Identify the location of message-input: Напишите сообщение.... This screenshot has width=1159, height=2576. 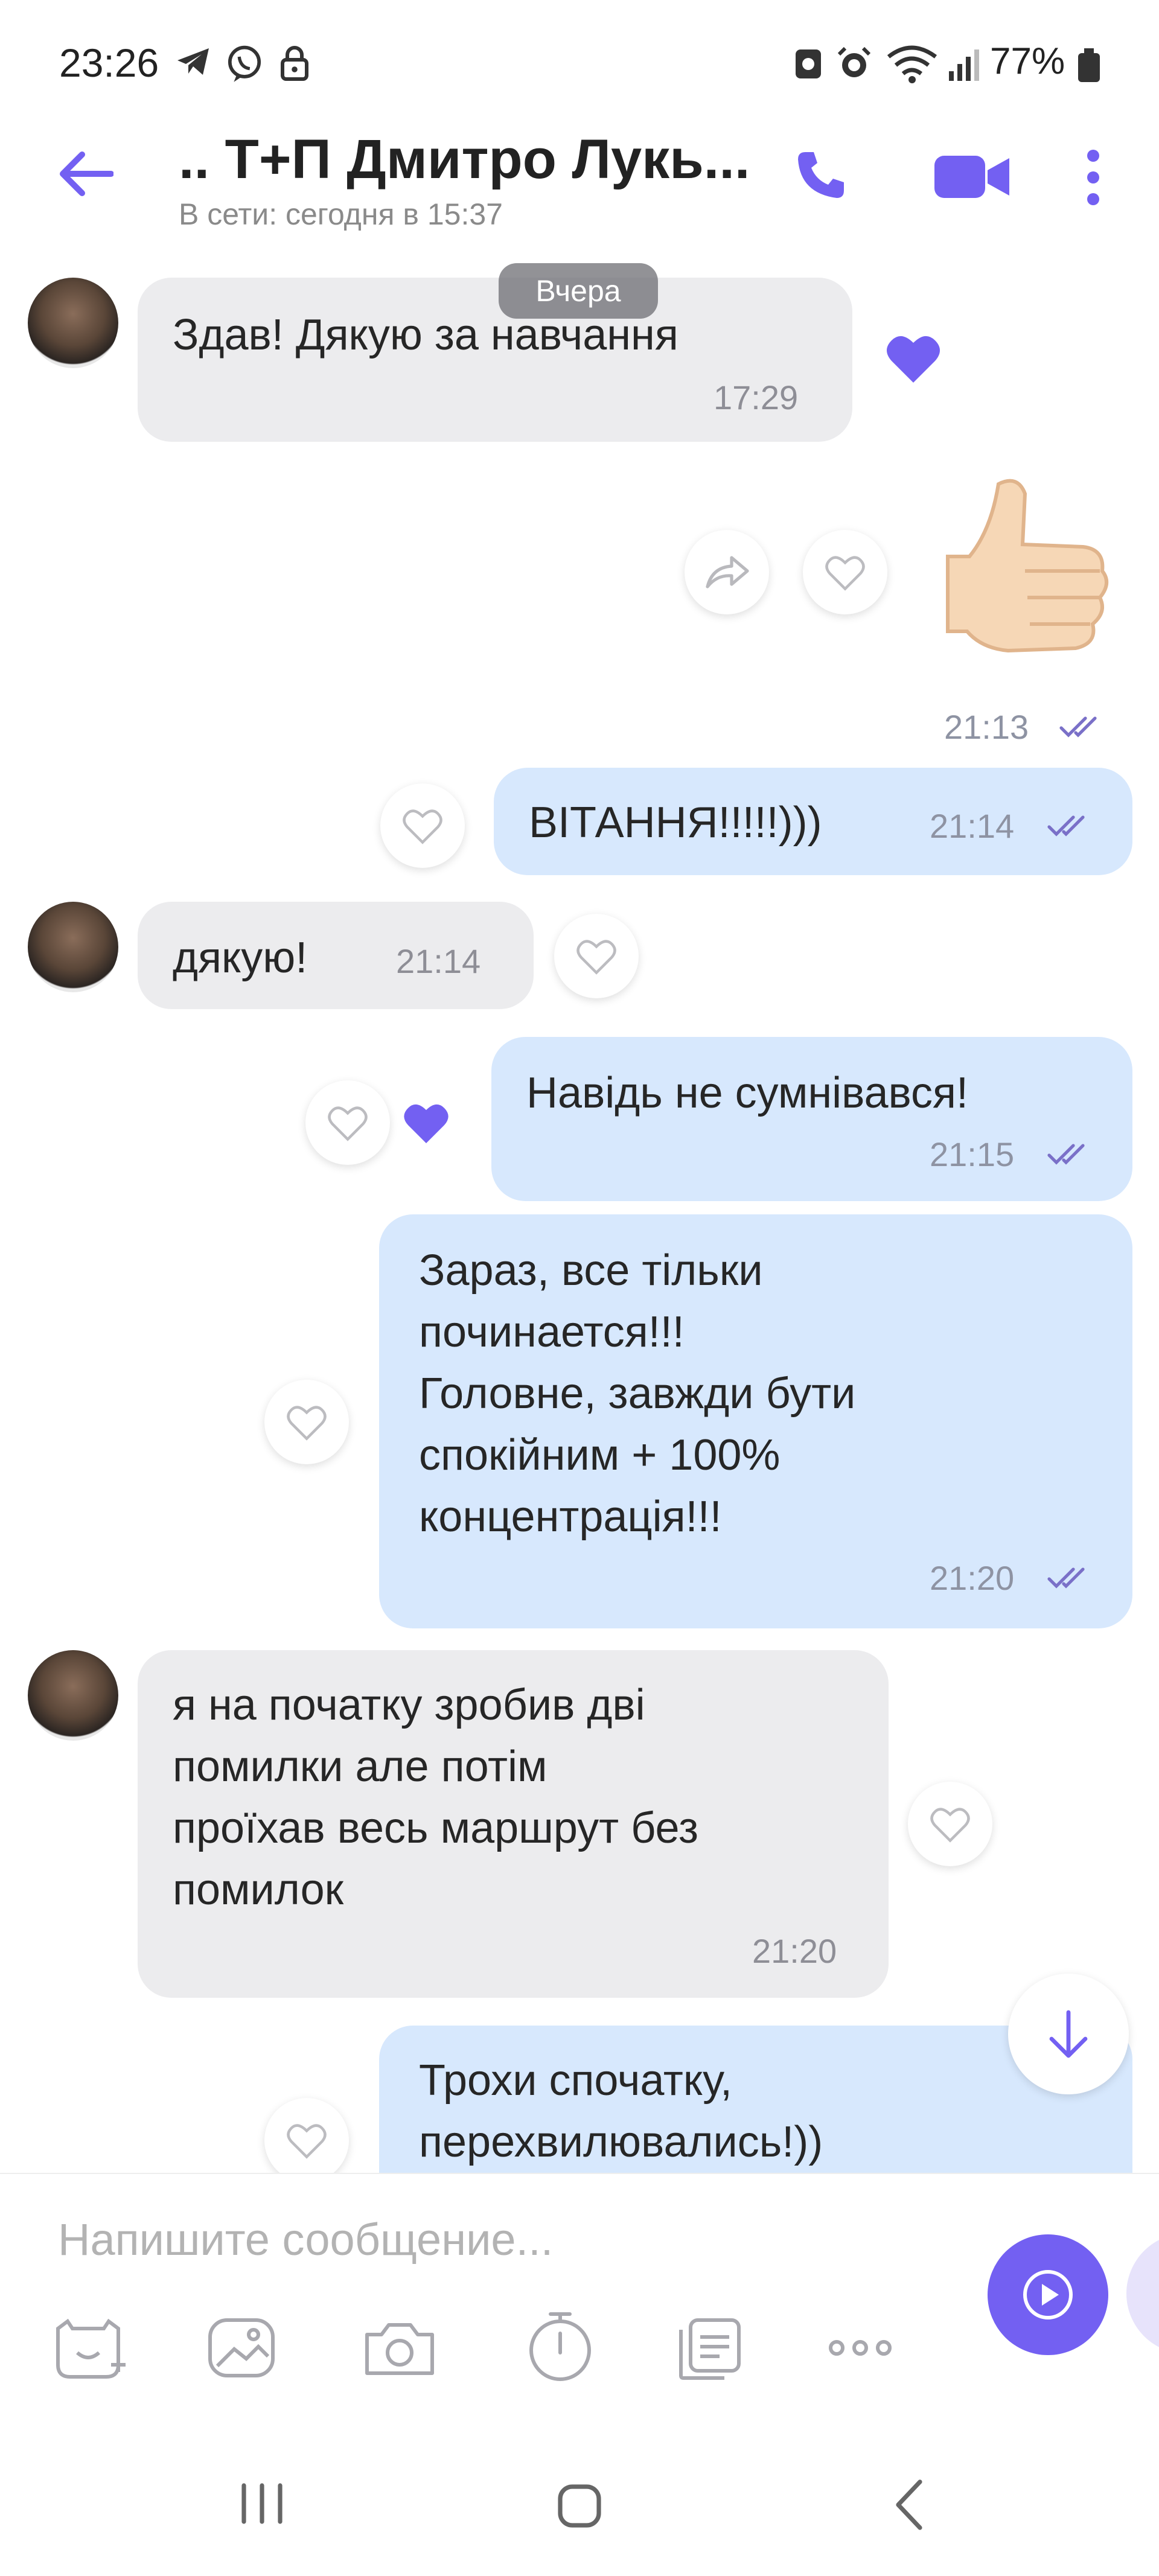
(305, 2239).